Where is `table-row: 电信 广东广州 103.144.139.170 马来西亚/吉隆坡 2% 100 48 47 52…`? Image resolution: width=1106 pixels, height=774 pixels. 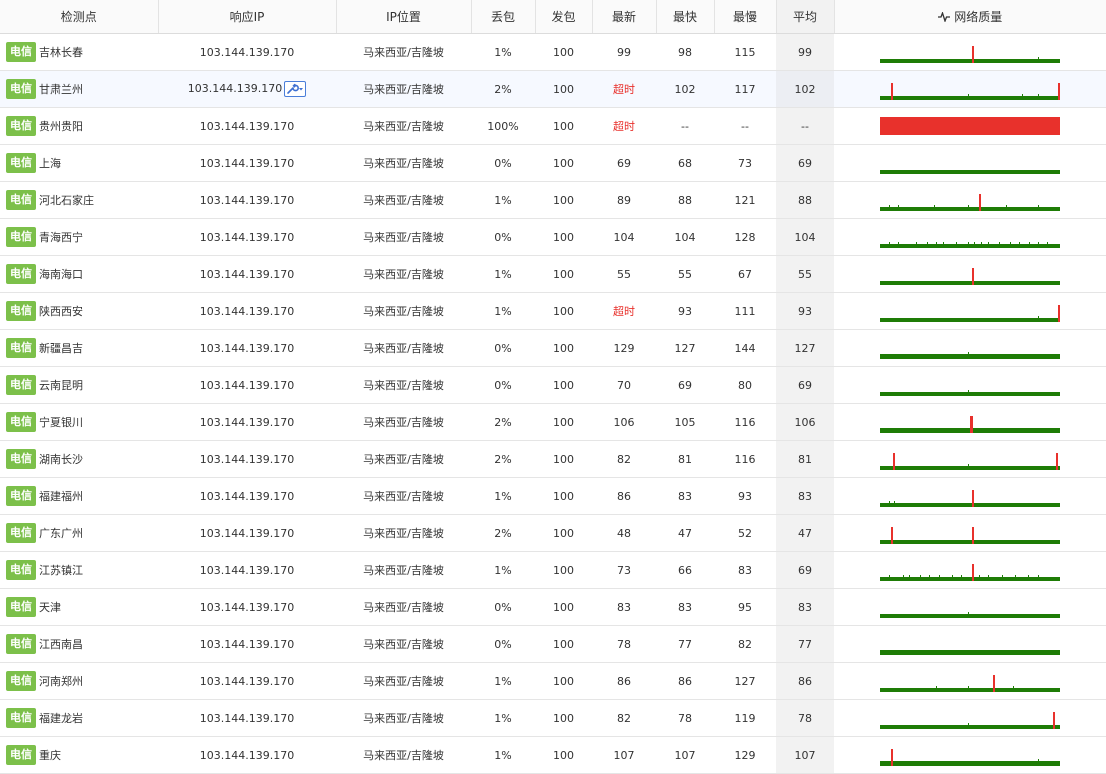
table-row: 电信 广东广州 103.144.139.170 马来西亚/吉隆坡 2% 100 48 47 52… is located at coordinates (553, 533).